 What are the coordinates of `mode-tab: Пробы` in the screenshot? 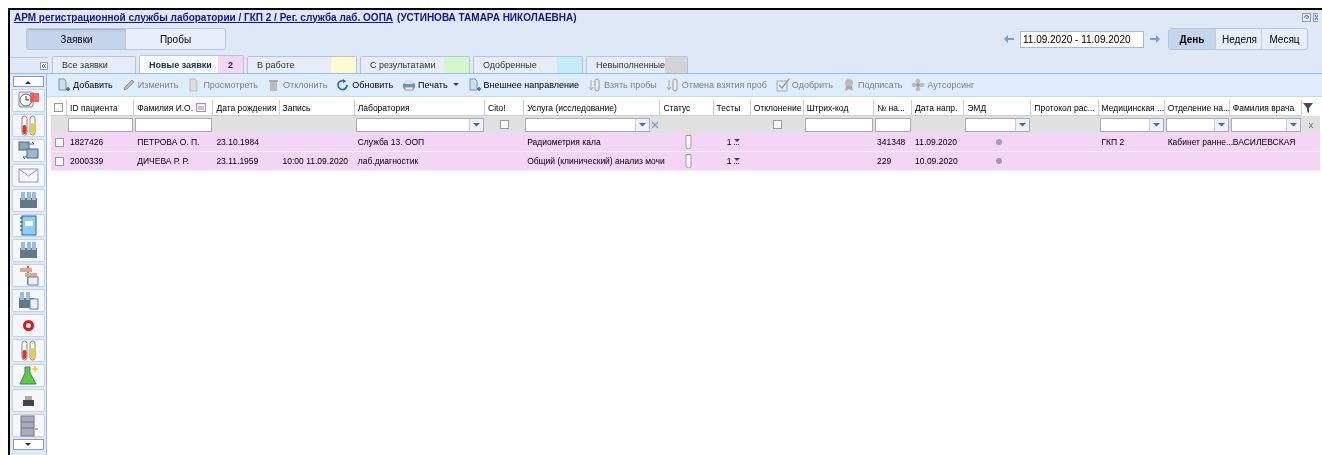 It's located at (175, 39).